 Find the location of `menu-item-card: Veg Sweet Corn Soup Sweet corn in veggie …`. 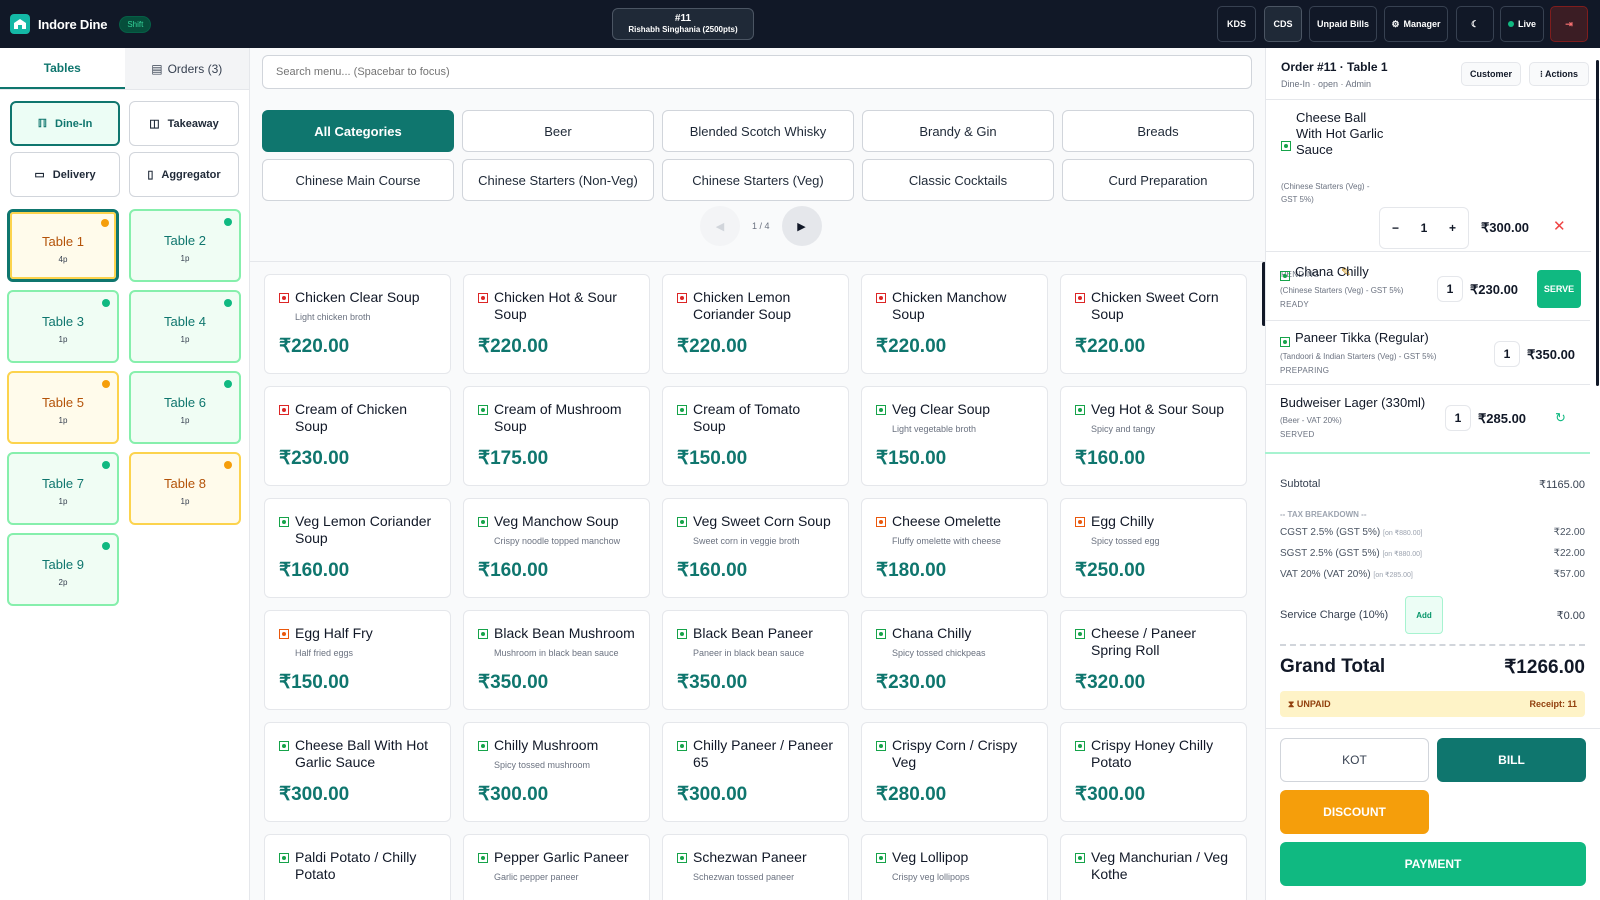

menu-item-card: Veg Sweet Corn Soup Sweet corn in veggie … is located at coordinates (755, 548).